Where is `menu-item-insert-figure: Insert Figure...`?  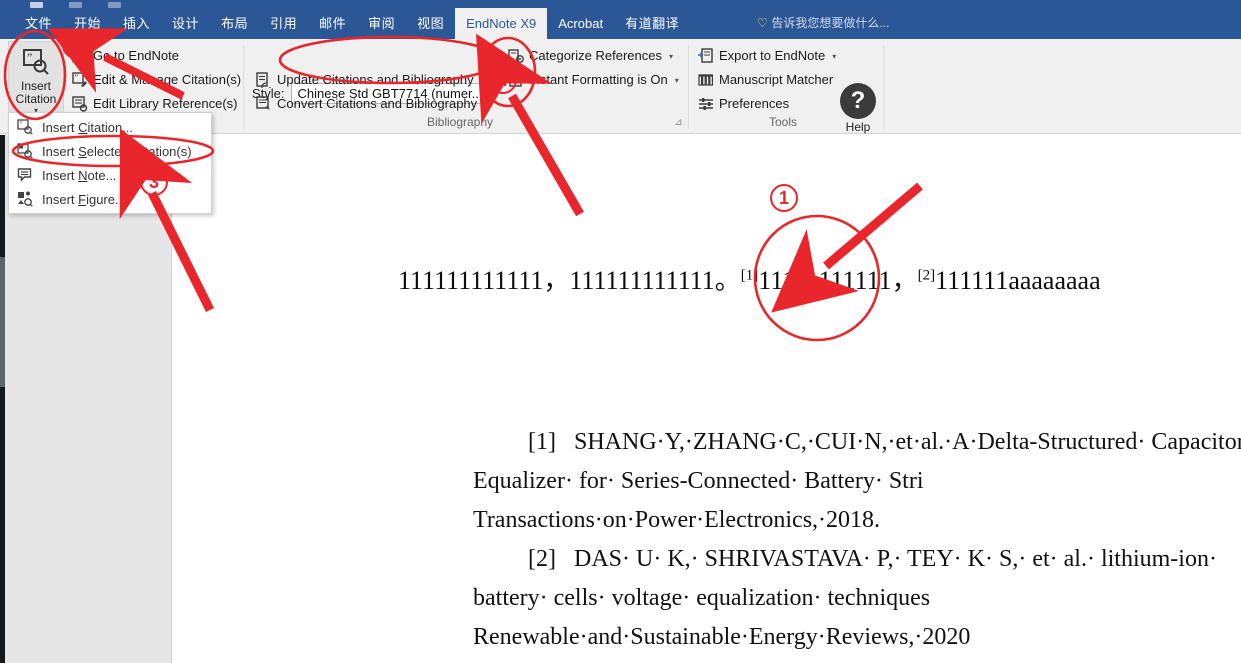
menu-item-insert-figure: Insert Figure... is located at coordinates (110, 199).